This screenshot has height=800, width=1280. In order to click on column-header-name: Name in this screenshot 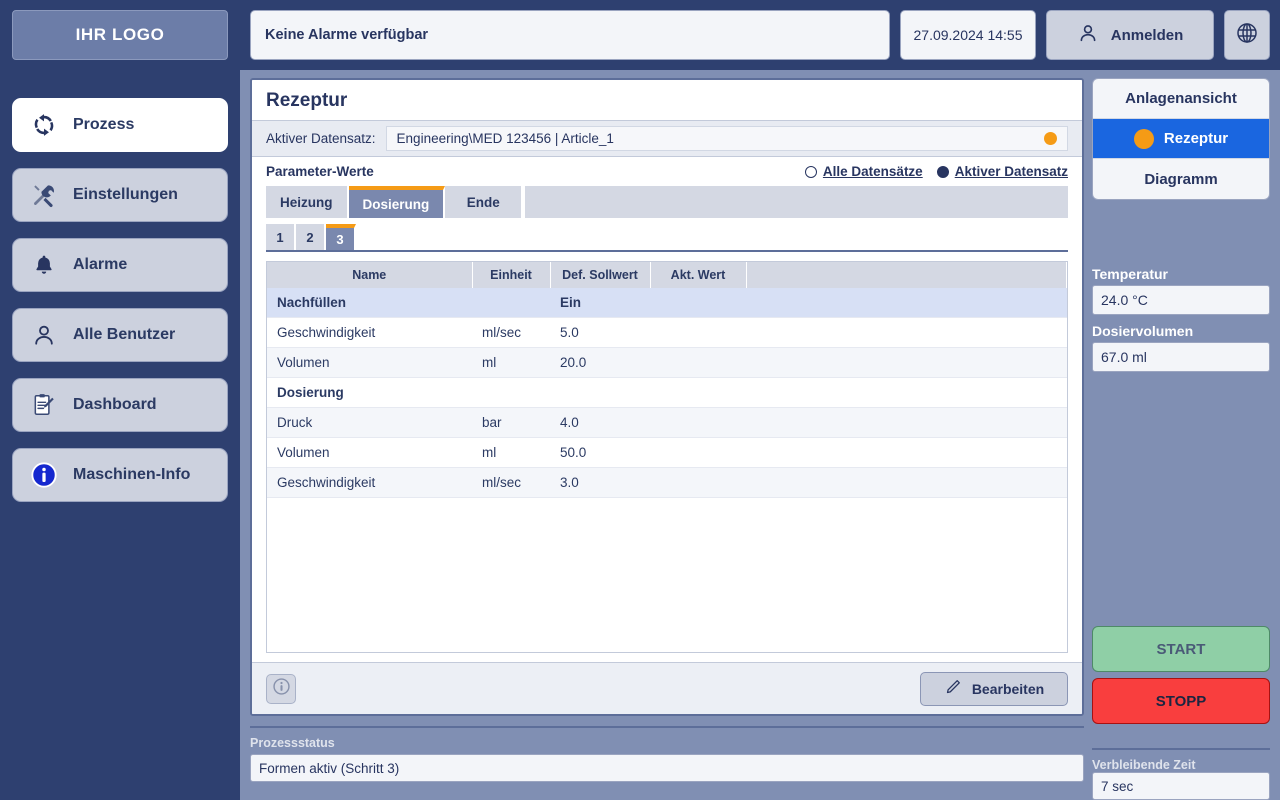, I will do `click(370, 275)`.